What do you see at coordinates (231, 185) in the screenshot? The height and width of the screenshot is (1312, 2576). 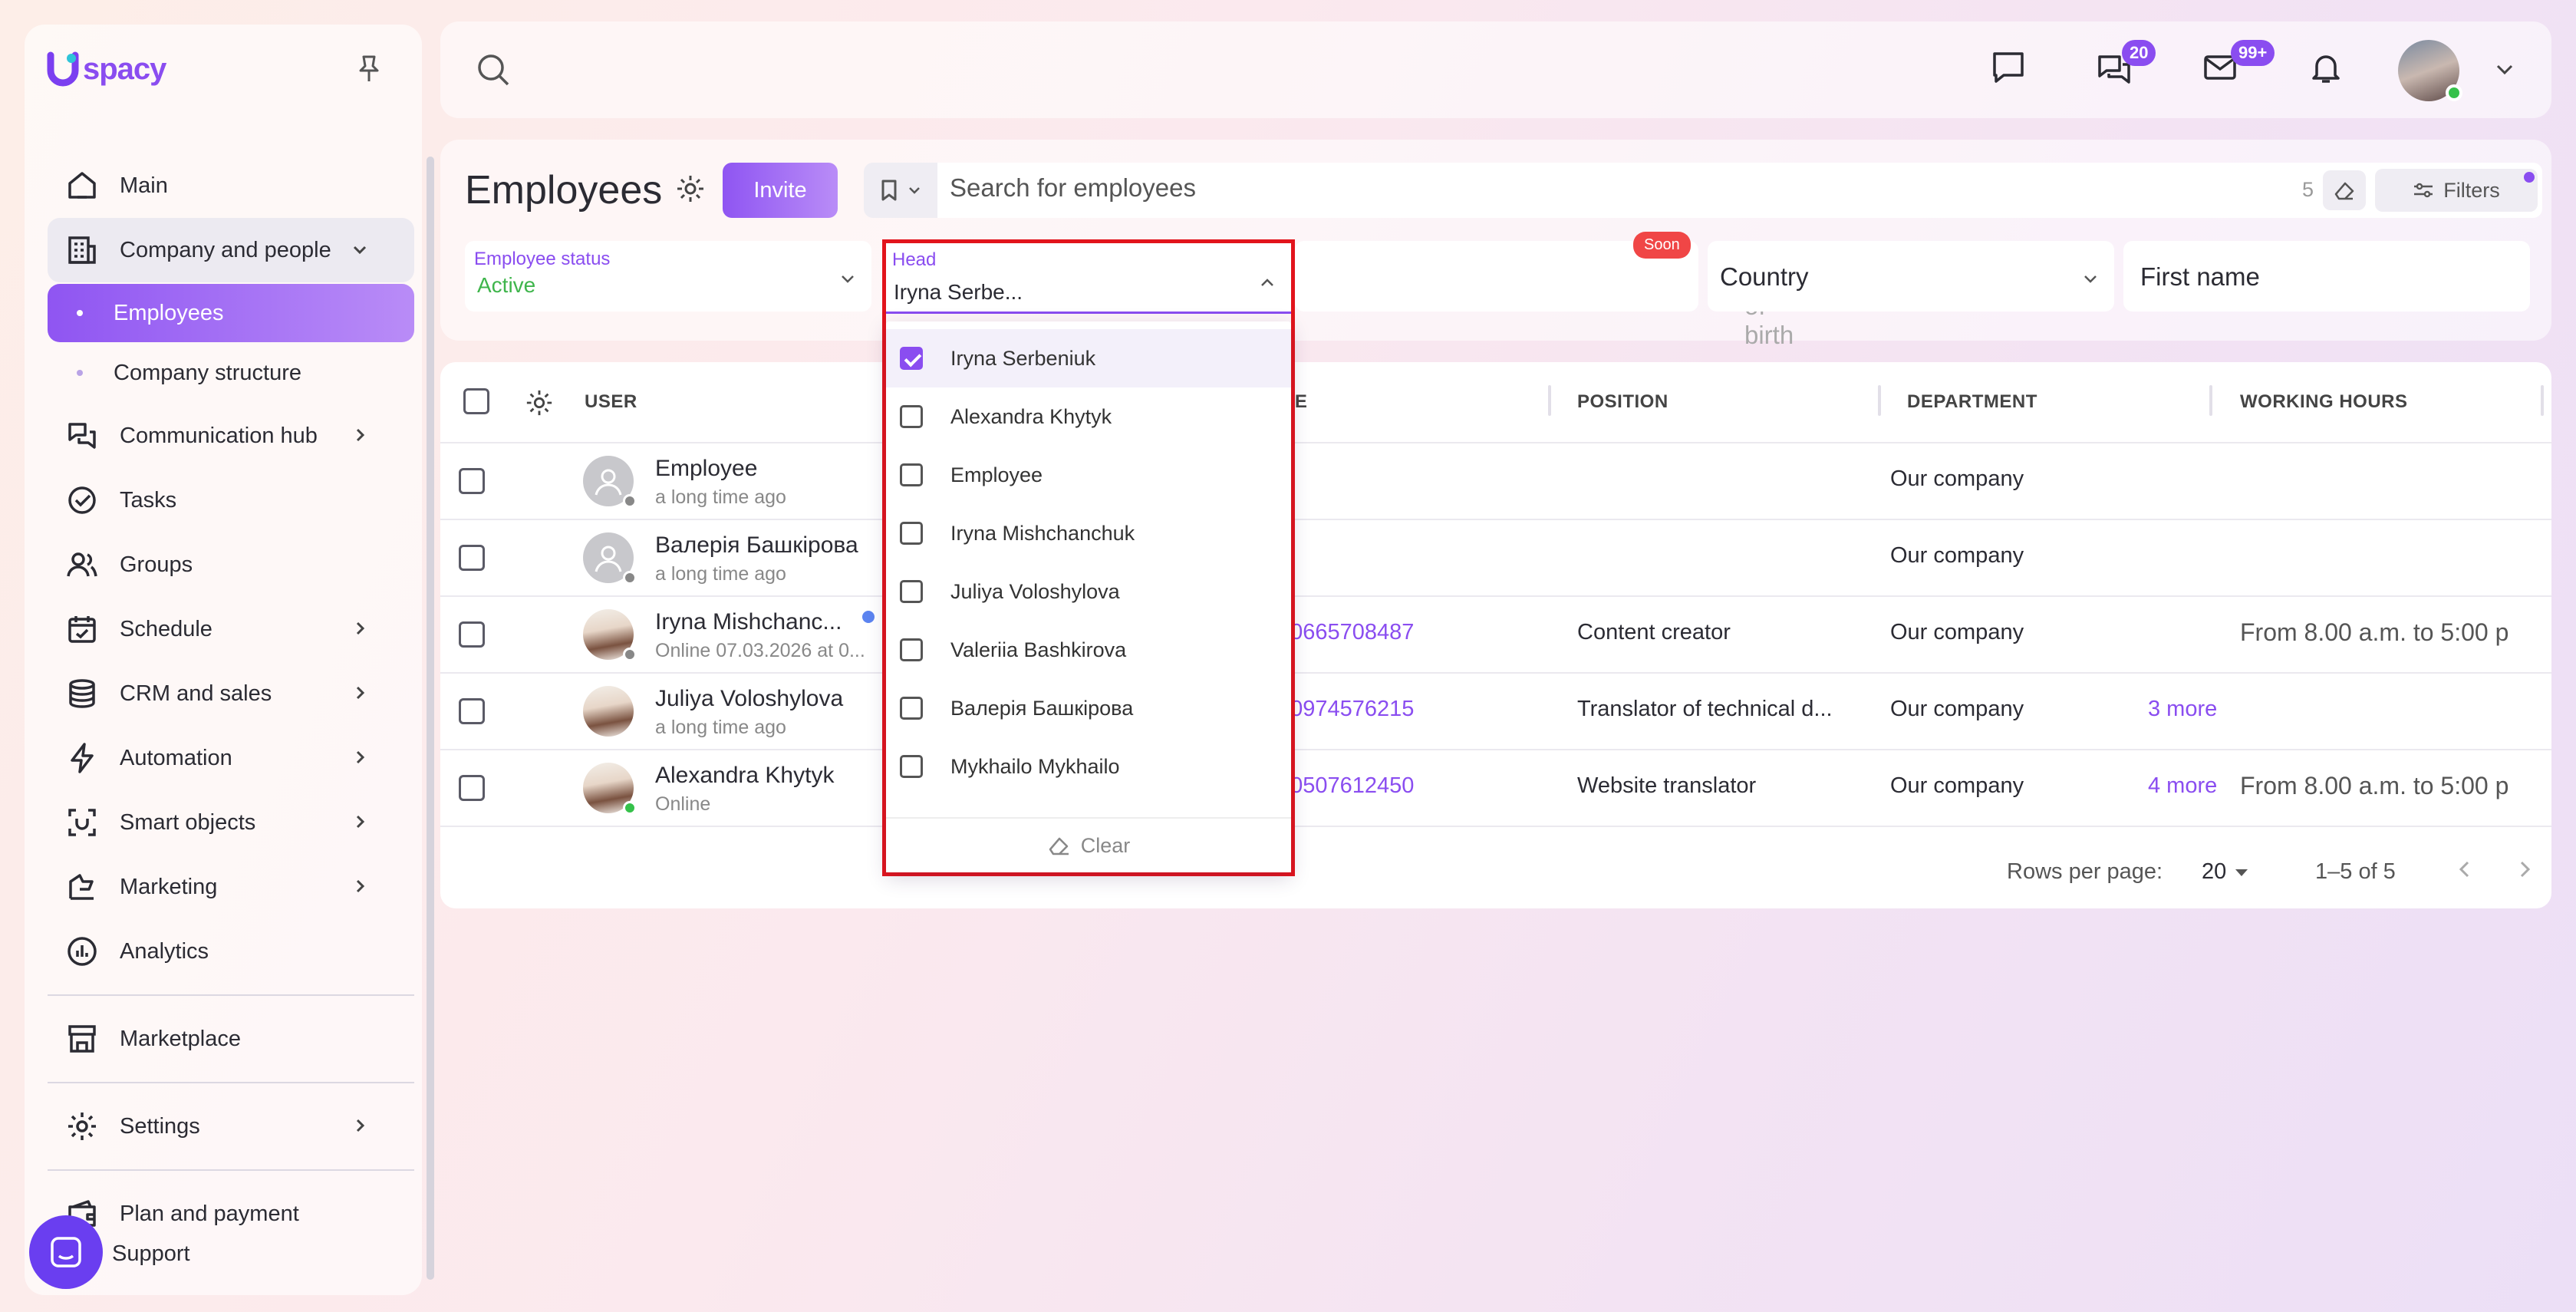 I see `sidebar-item-main: Main` at bounding box center [231, 185].